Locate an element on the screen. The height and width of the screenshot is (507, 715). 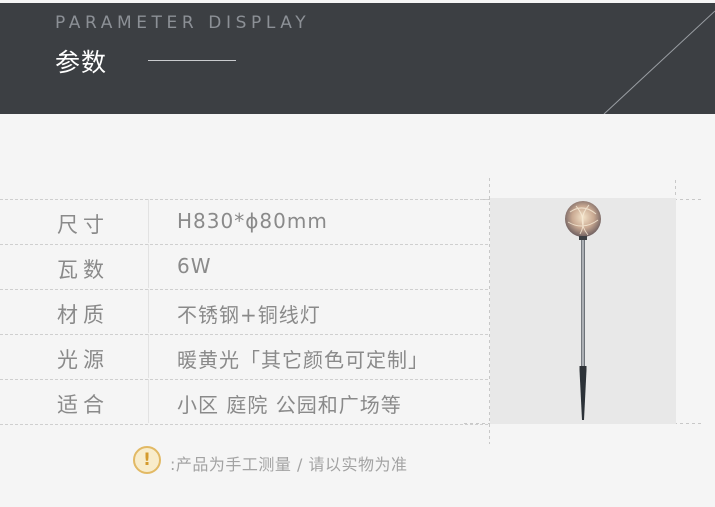
spec-label: 光源 is located at coordinates (83, 360).